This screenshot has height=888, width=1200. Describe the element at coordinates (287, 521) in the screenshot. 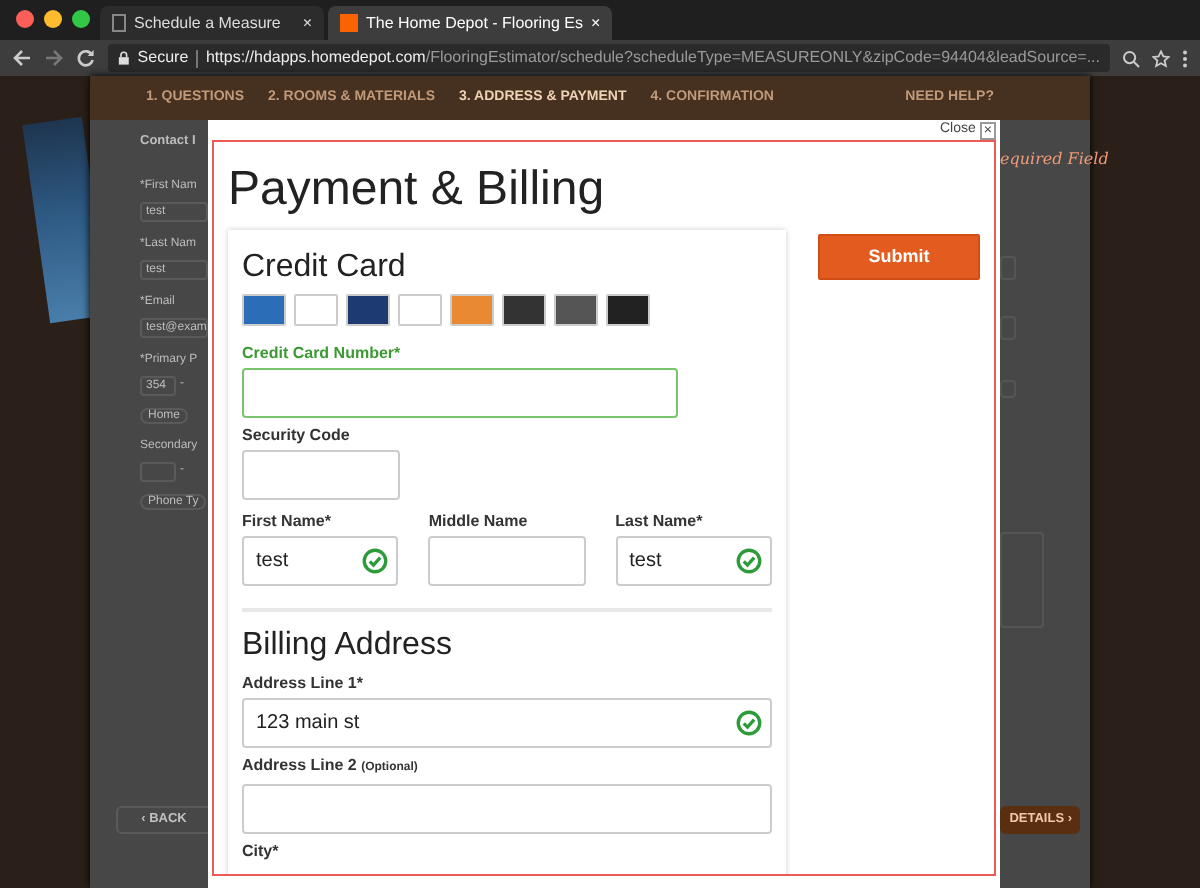

I see `field-label: First Name*` at that location.